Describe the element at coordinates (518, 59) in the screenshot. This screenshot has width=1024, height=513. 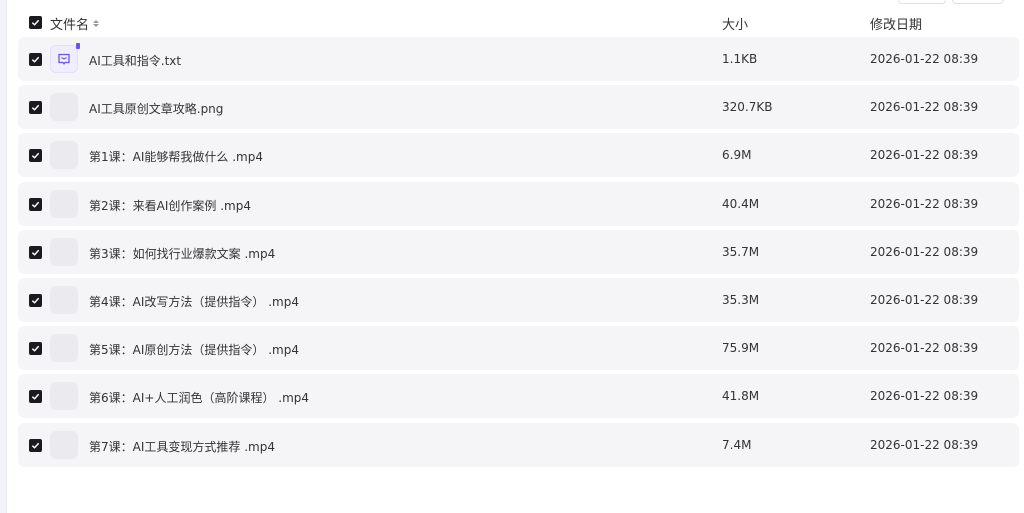
I see `file-row: AI工具和指令.txt 1.1KB 2026-01-22 08:39` at that location.